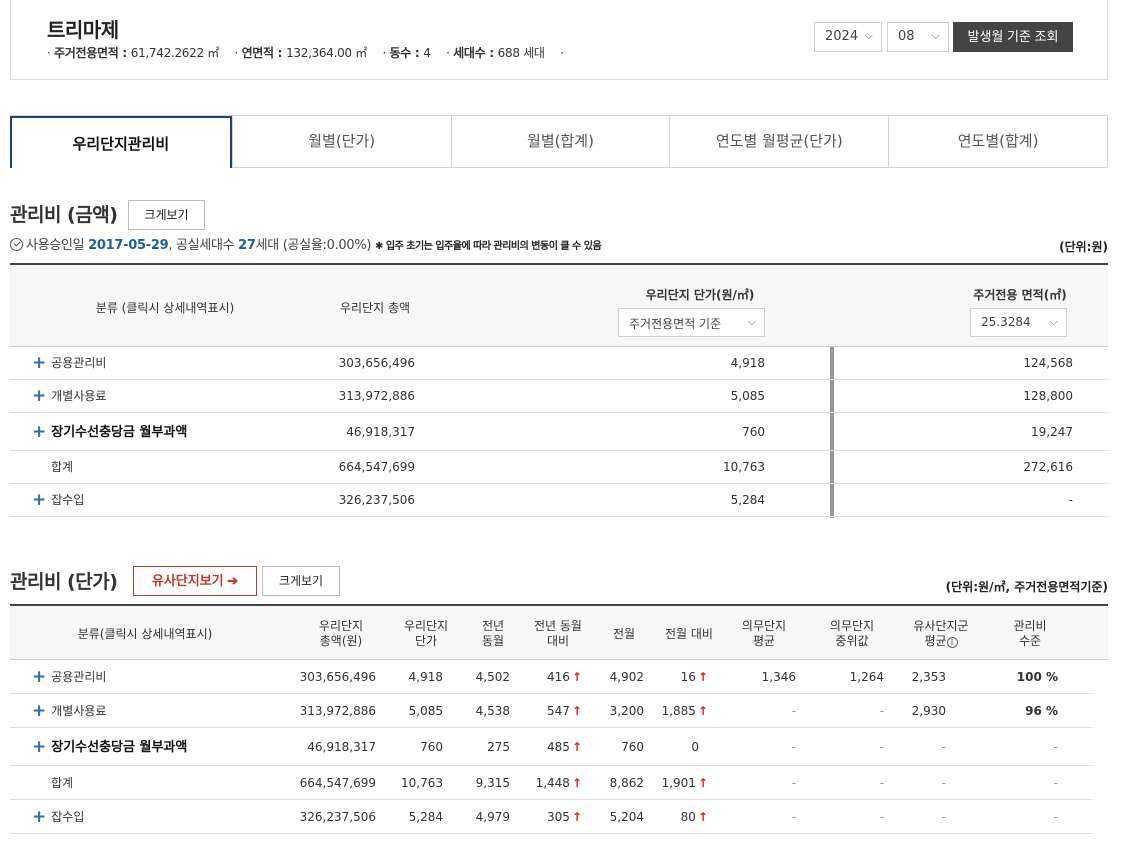 The height and width of the screenshot is (868, 1121). What do you see at coordinates (121, 142) in the screenshot?
I see `tab-our-complex-fee: 우리단지관리비` at bounding box center [121, 142].